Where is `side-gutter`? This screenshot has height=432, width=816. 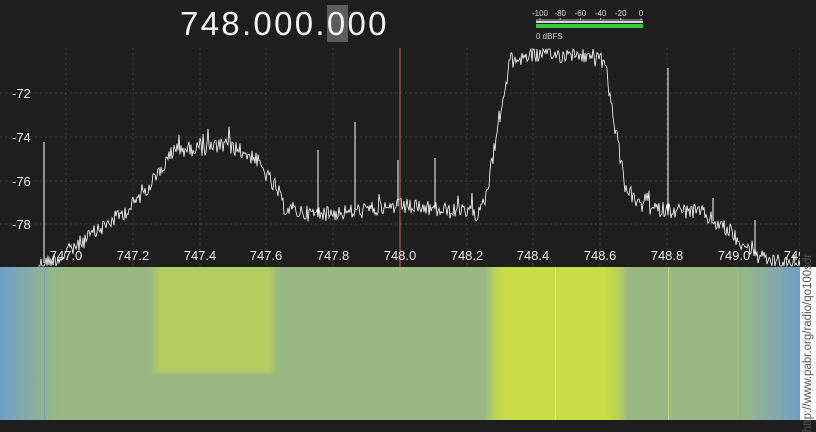
side-gutter is located at coordinates (808, 133).